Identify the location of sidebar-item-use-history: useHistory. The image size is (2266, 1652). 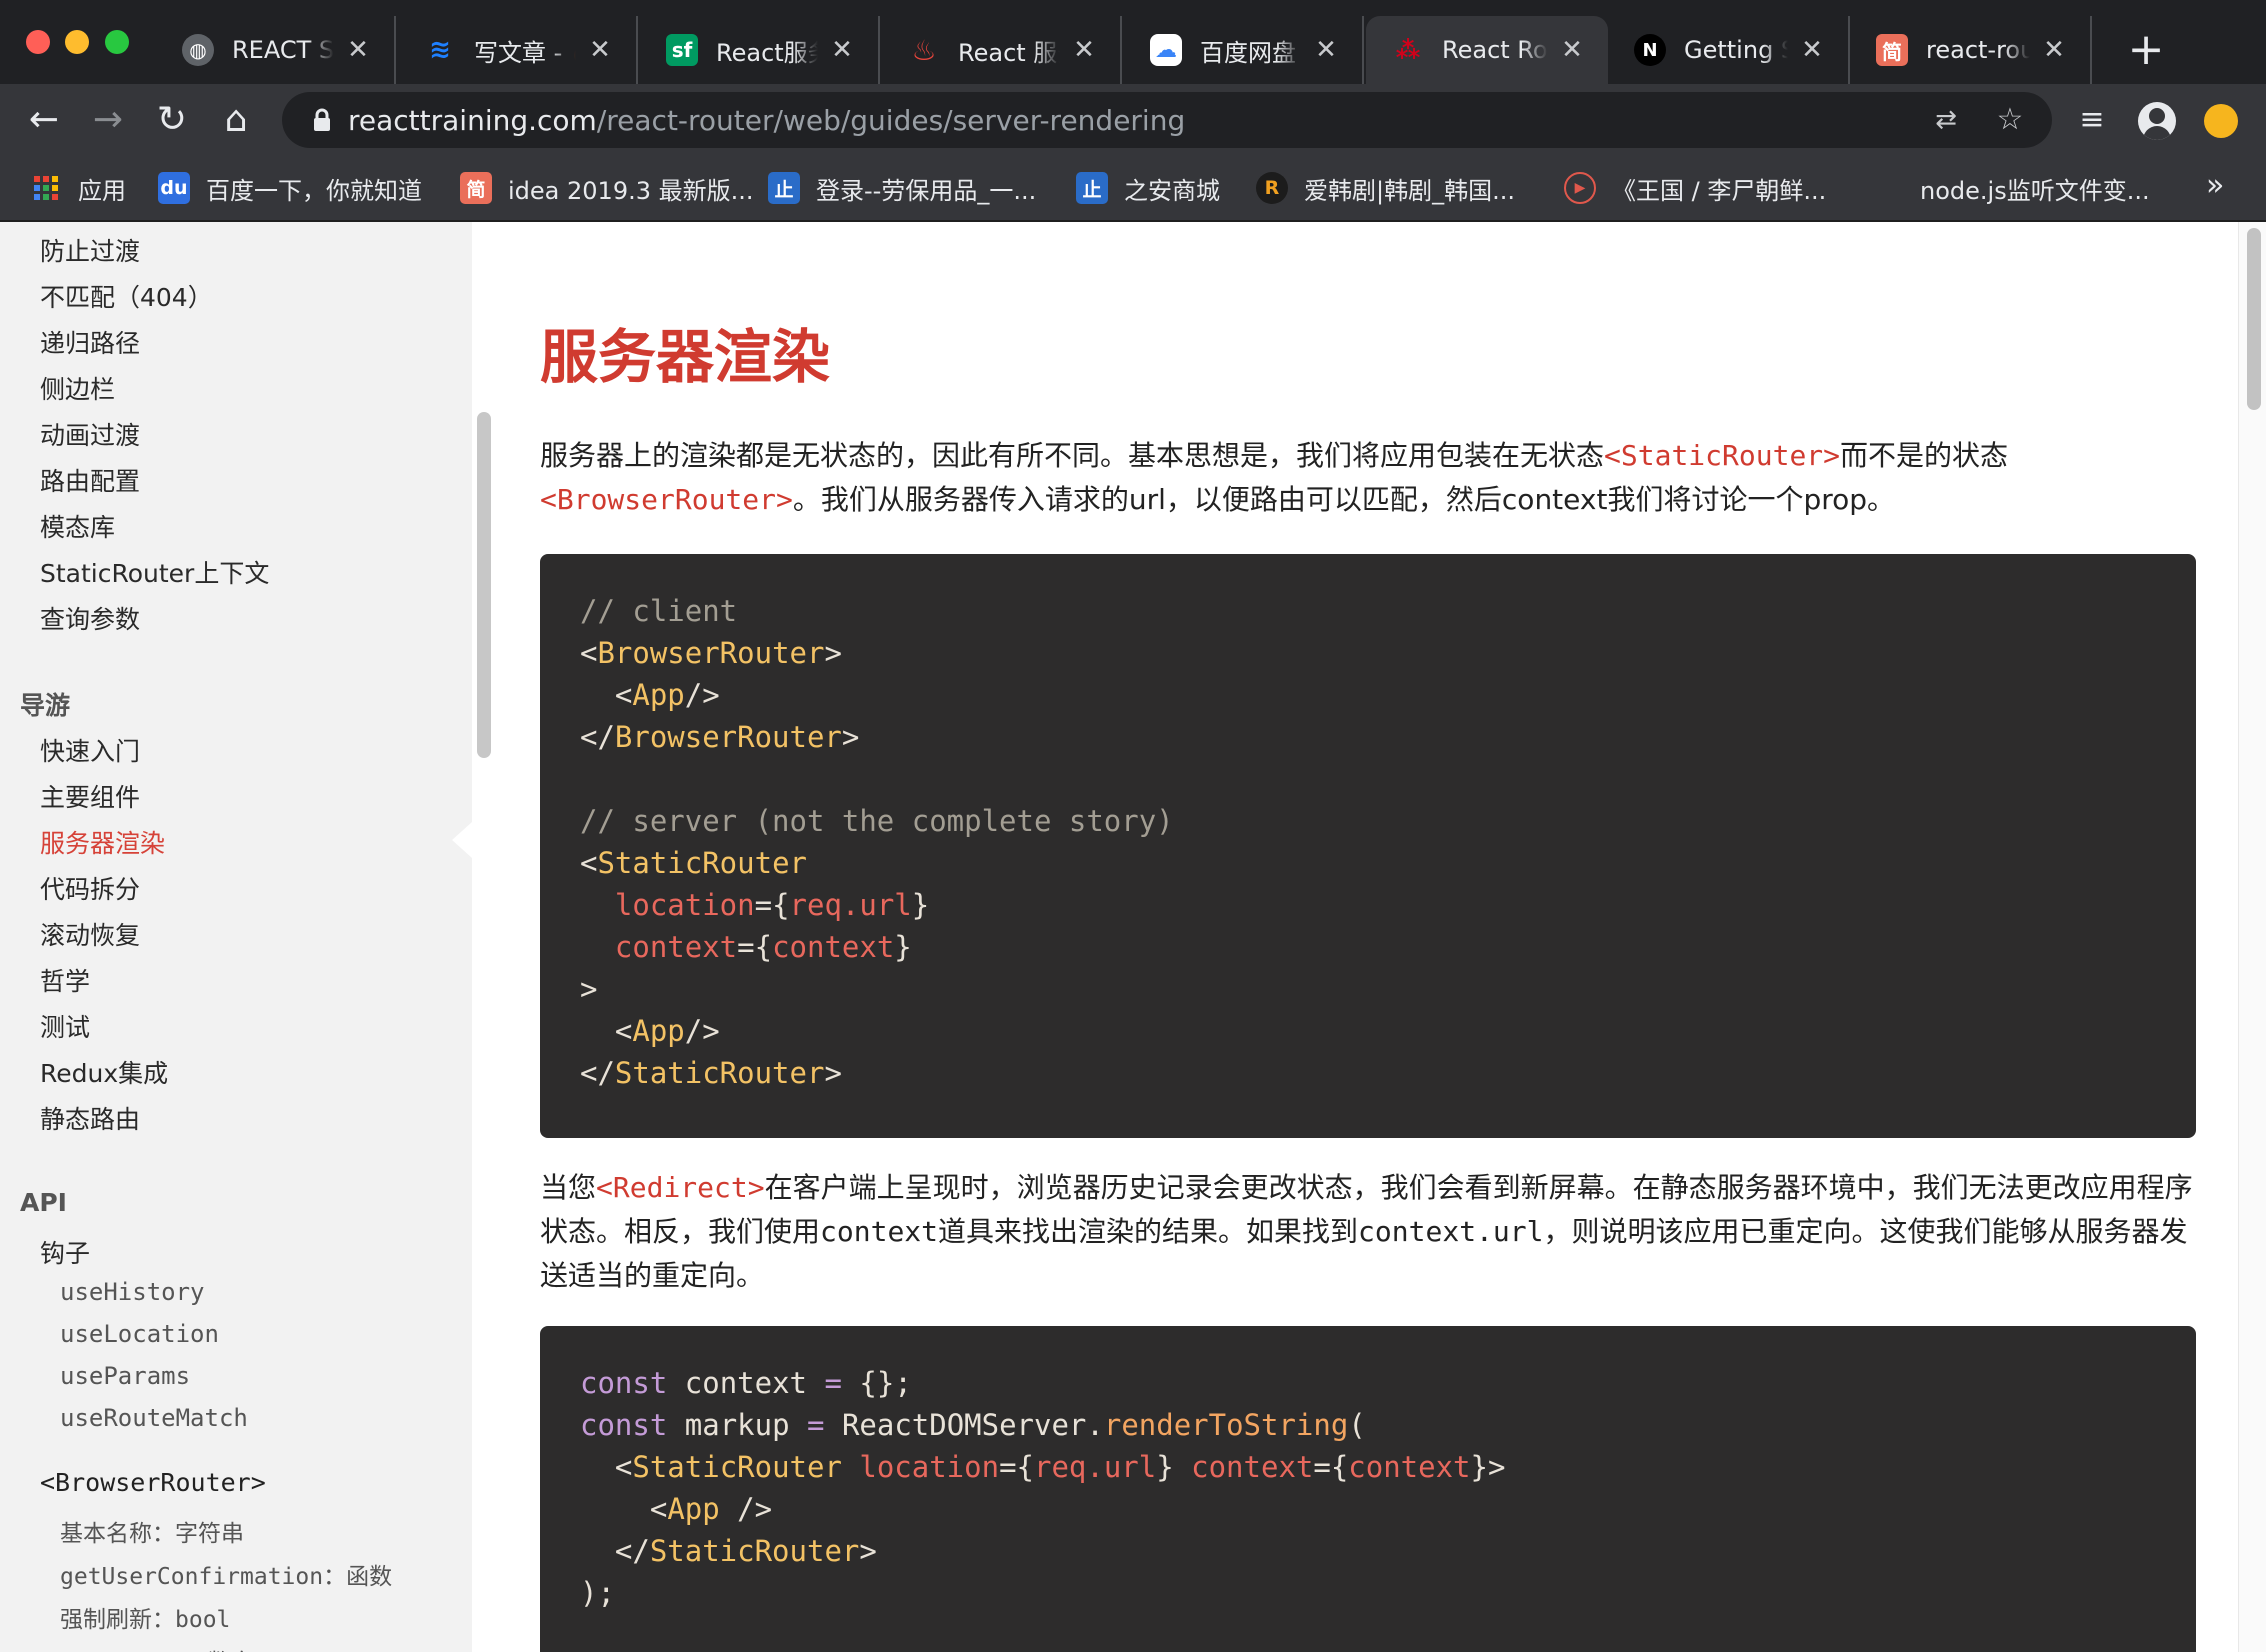
(132, 1292).